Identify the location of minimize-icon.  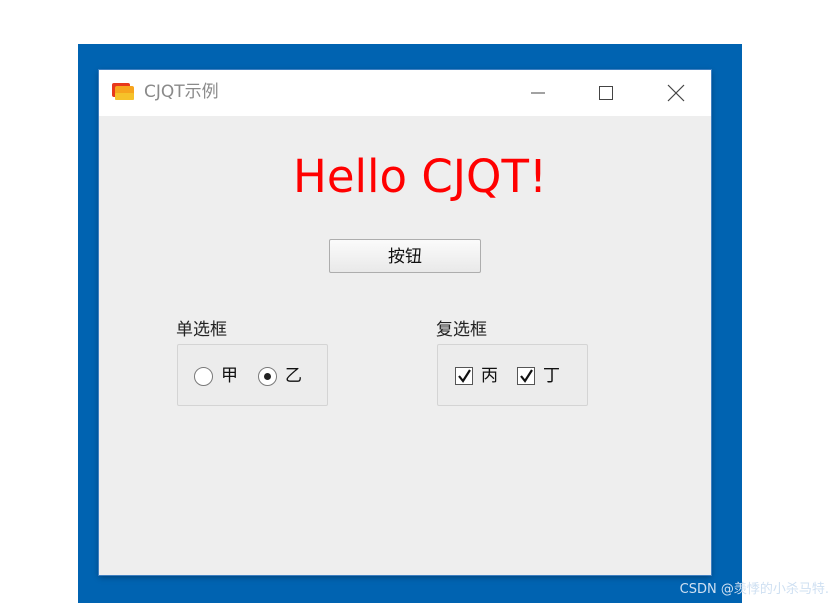
(538, 93).